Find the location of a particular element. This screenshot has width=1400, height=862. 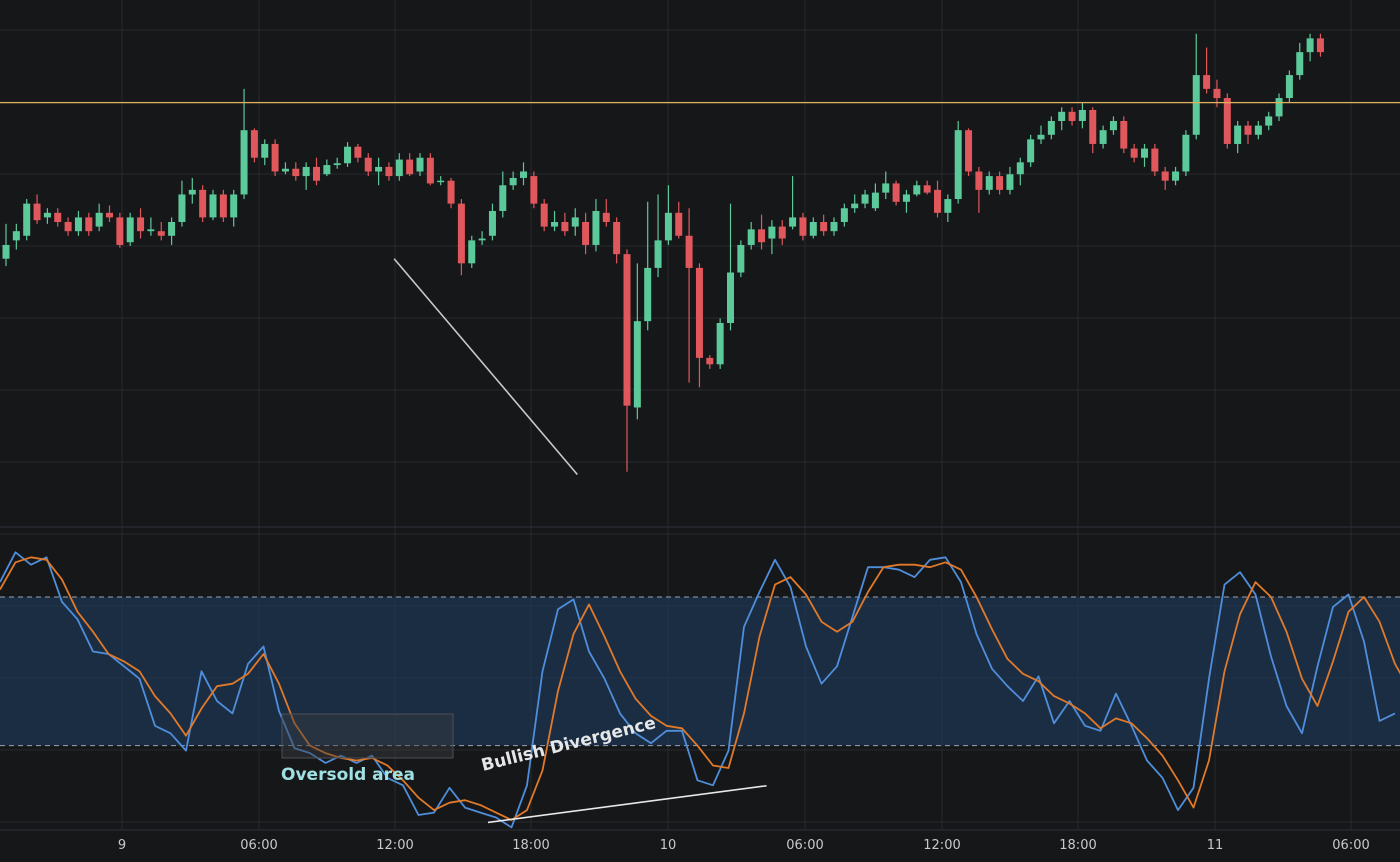

oversold-area-label: Oversold area is located at coordinates (348, 775).